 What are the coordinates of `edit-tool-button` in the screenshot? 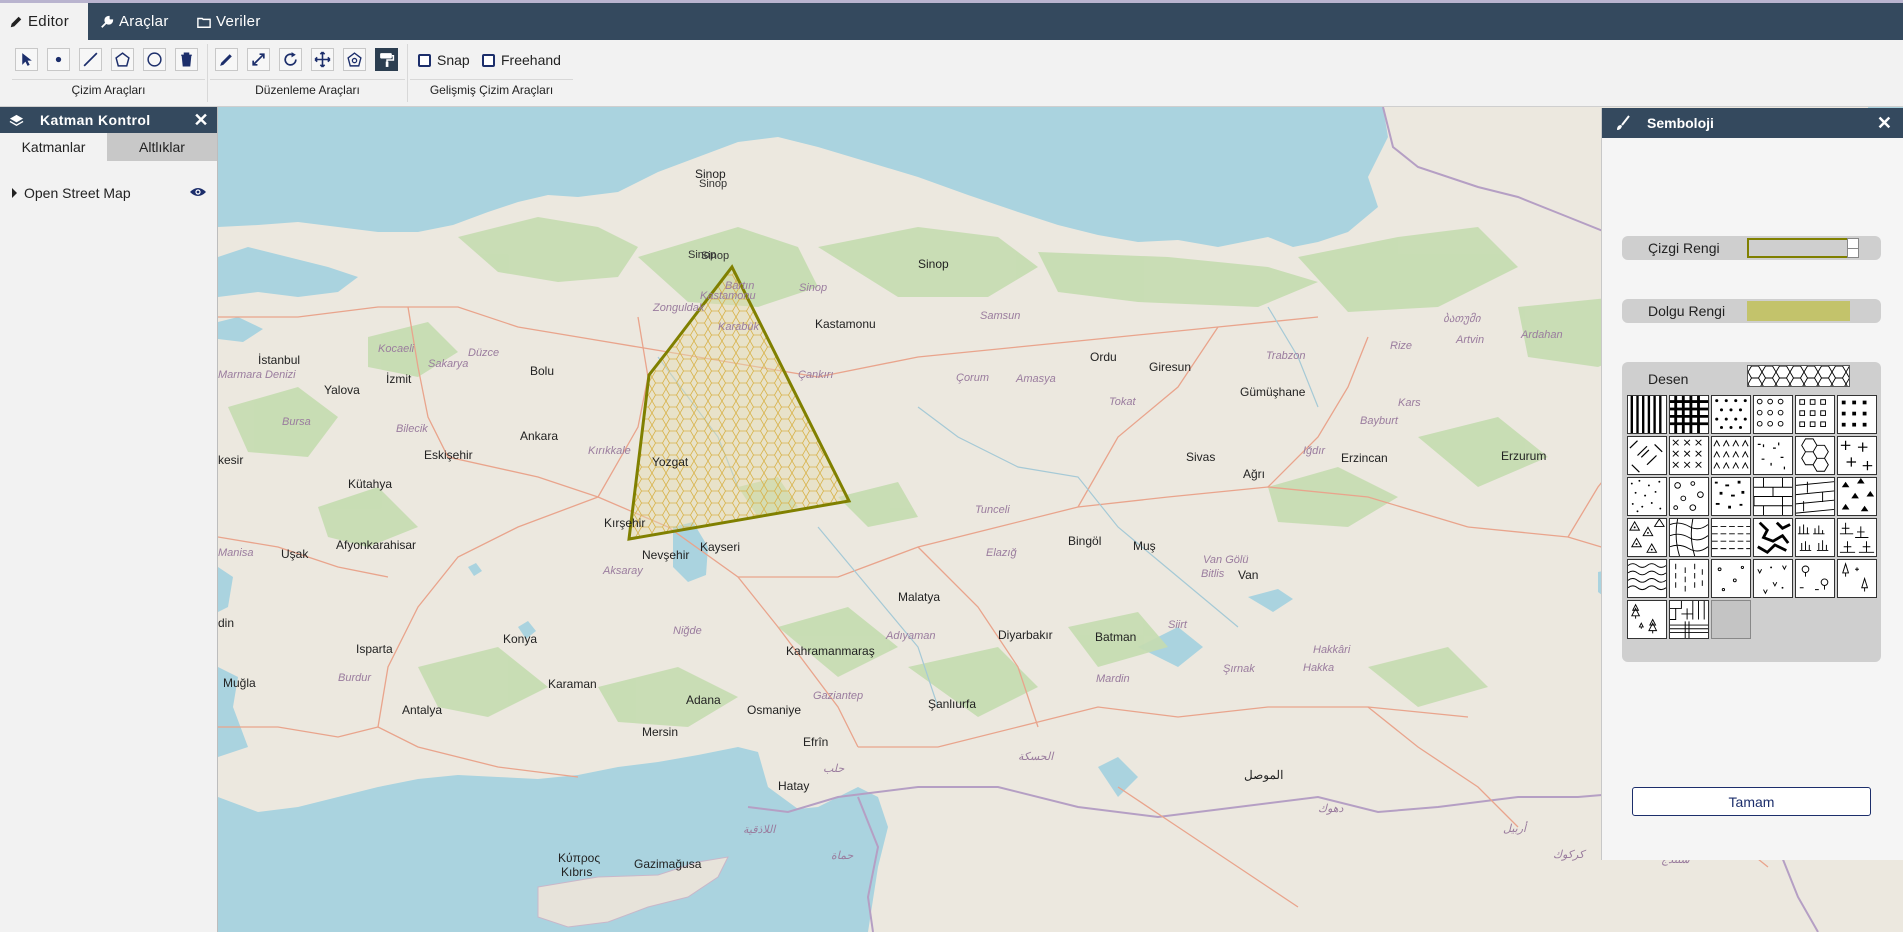 It's located at (226, 59).